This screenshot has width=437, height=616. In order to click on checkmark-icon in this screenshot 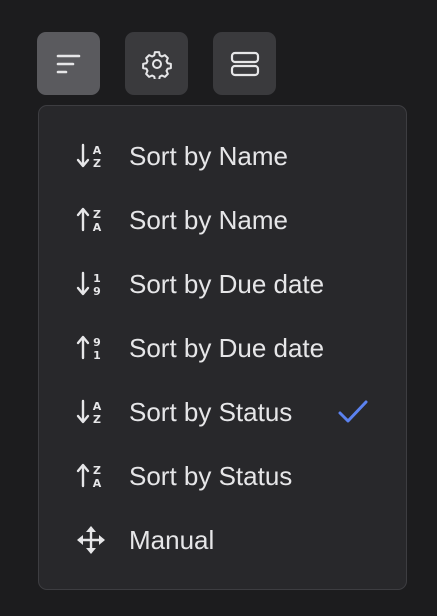, I will do `click(353, 411)`.